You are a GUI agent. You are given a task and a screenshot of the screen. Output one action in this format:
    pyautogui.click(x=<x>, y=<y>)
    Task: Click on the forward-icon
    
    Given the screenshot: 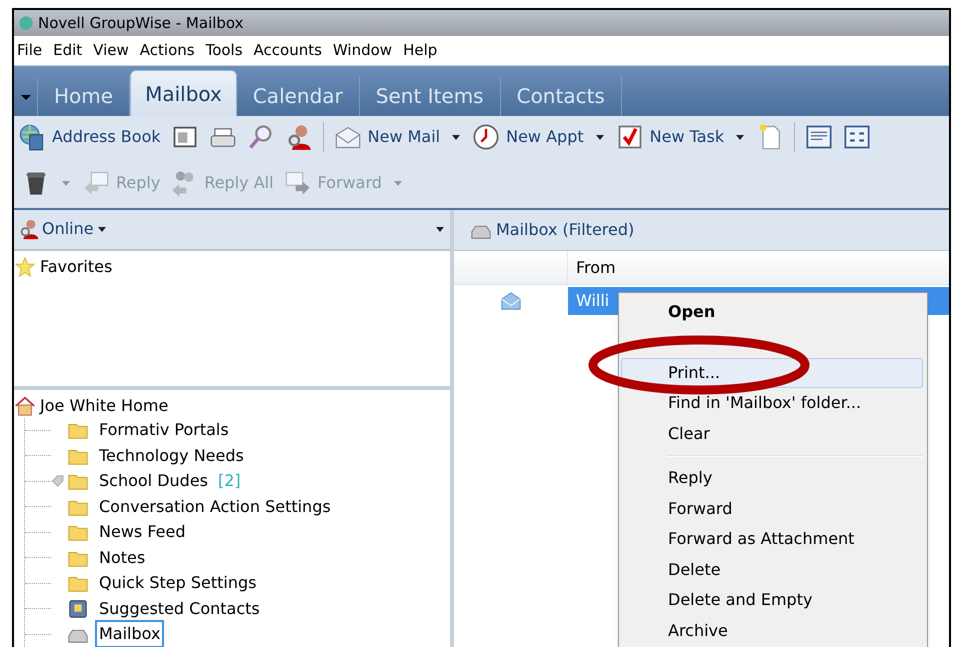 What is the action you would take?
    pyautogui.click(x=298, y=183)
    